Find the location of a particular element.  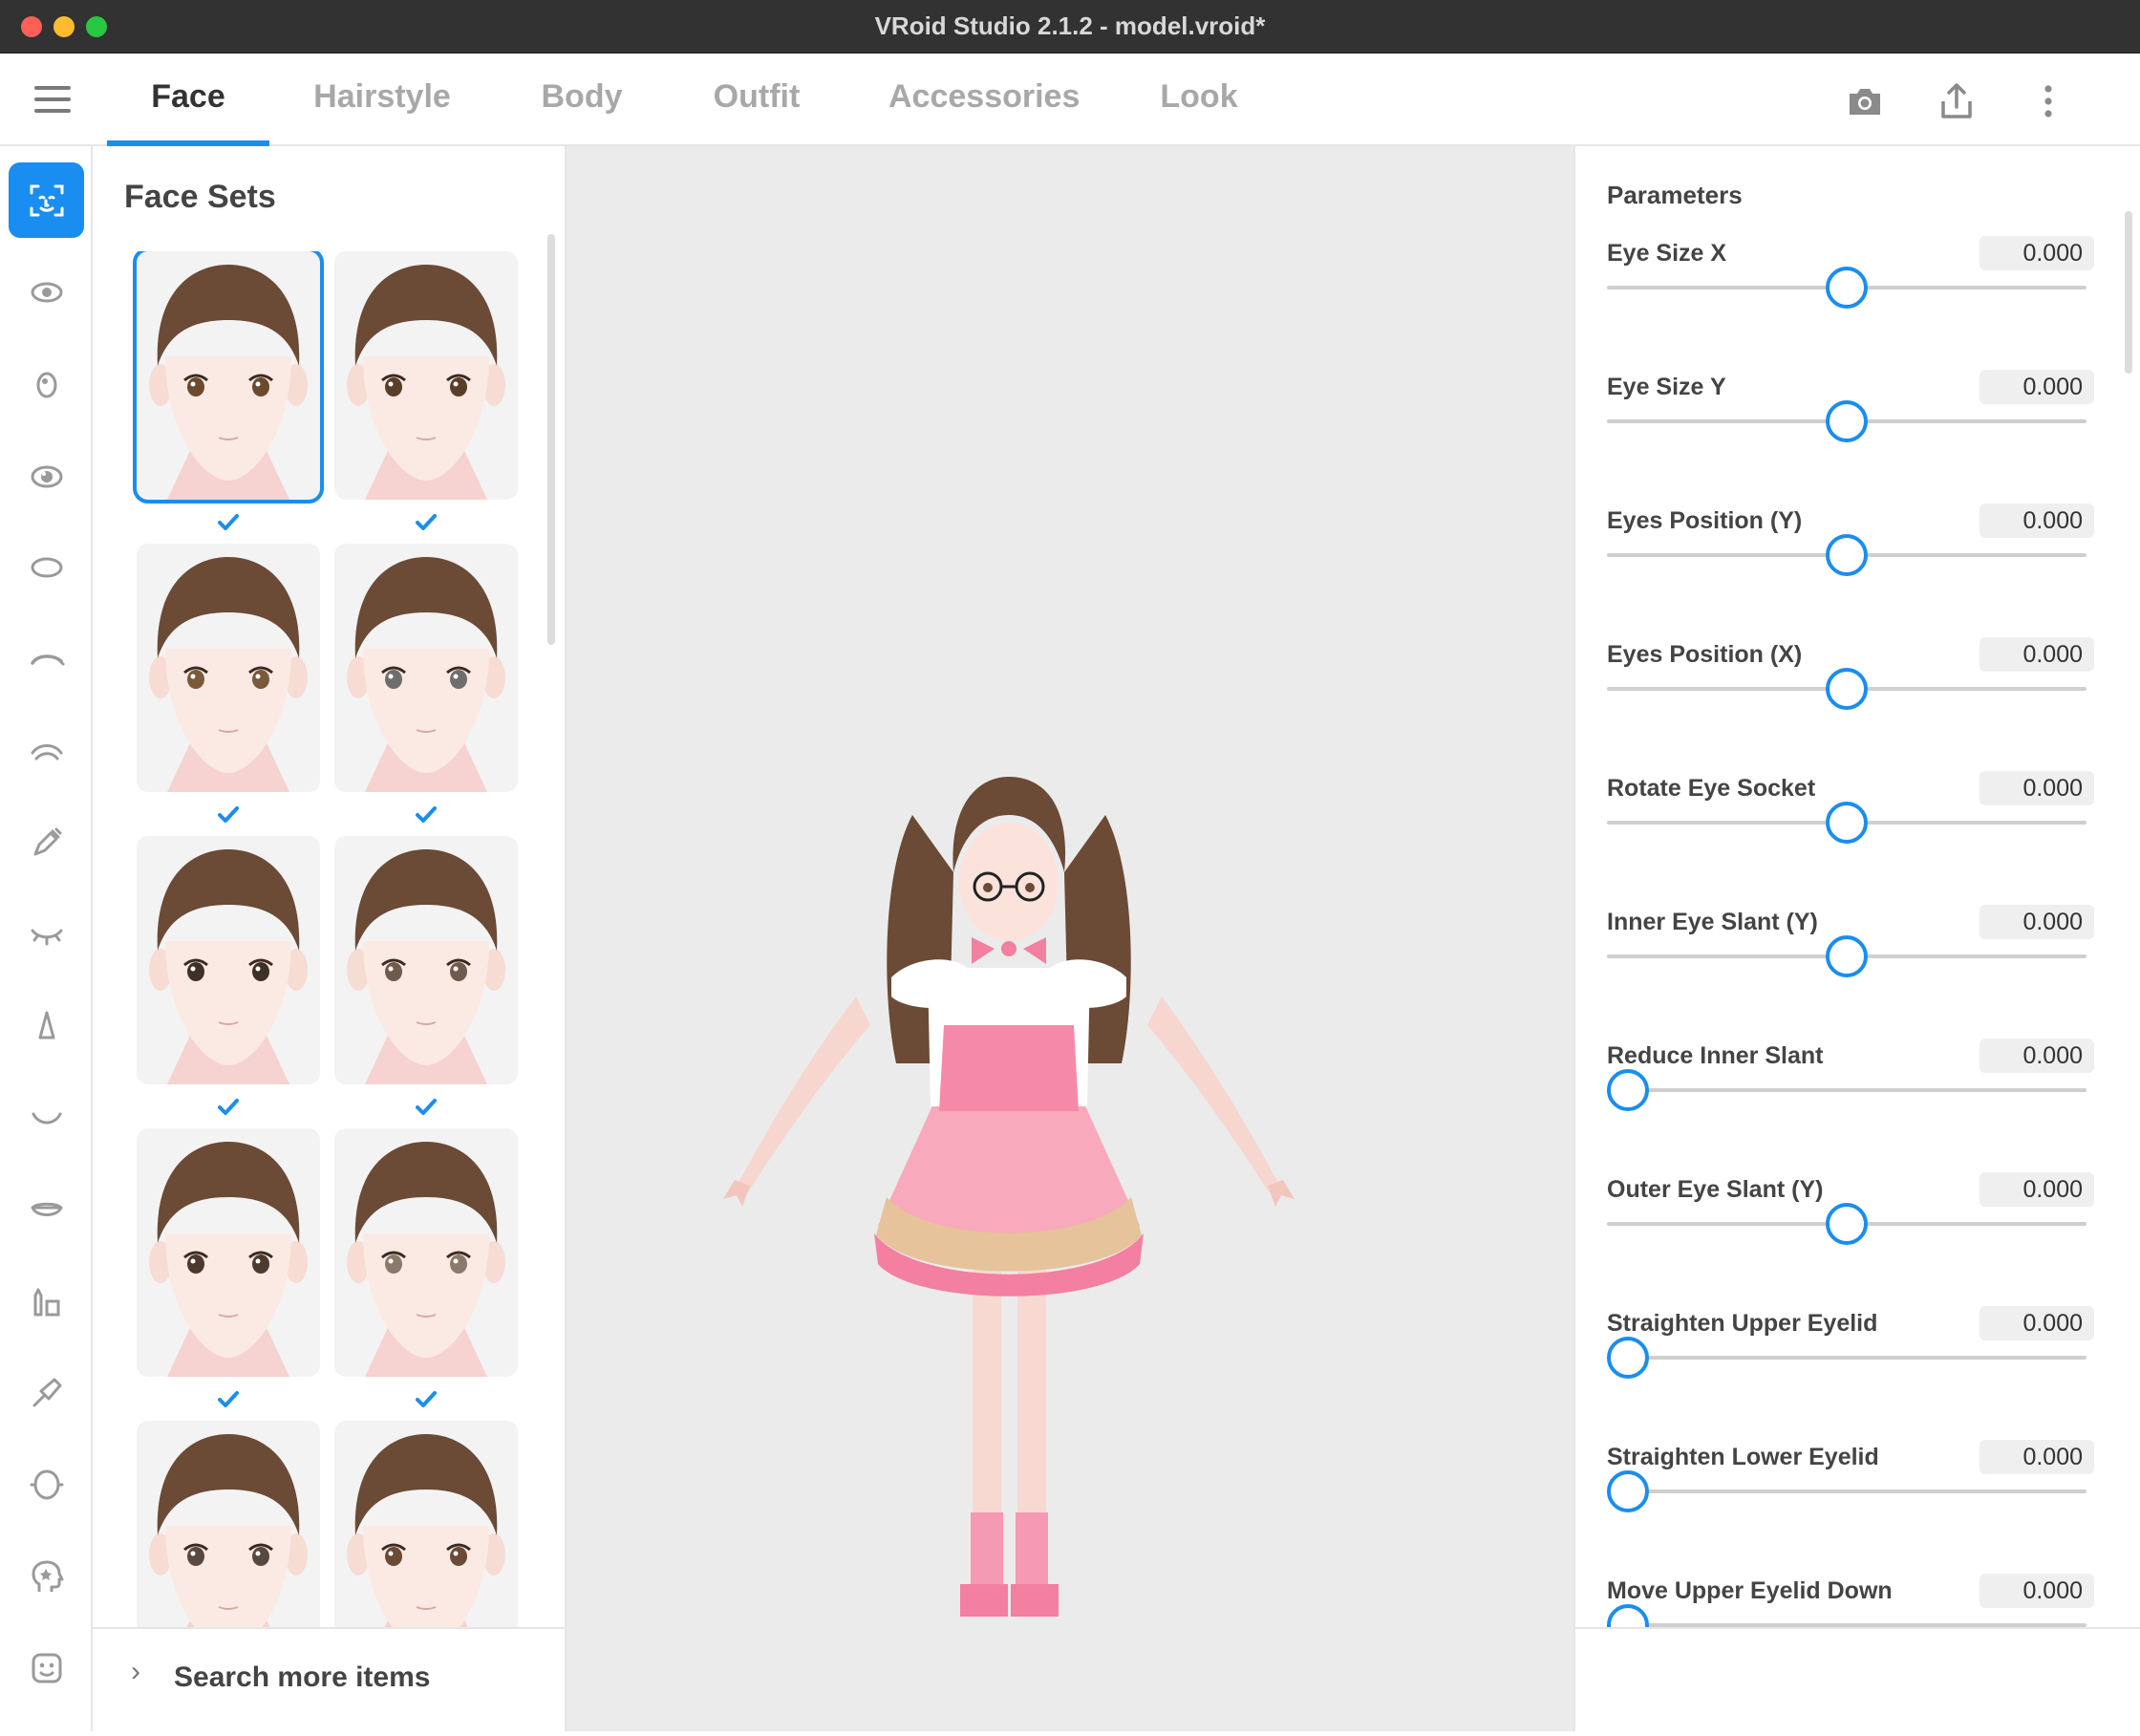

hamburger-menu-icon is located at coordinates (52, 100).